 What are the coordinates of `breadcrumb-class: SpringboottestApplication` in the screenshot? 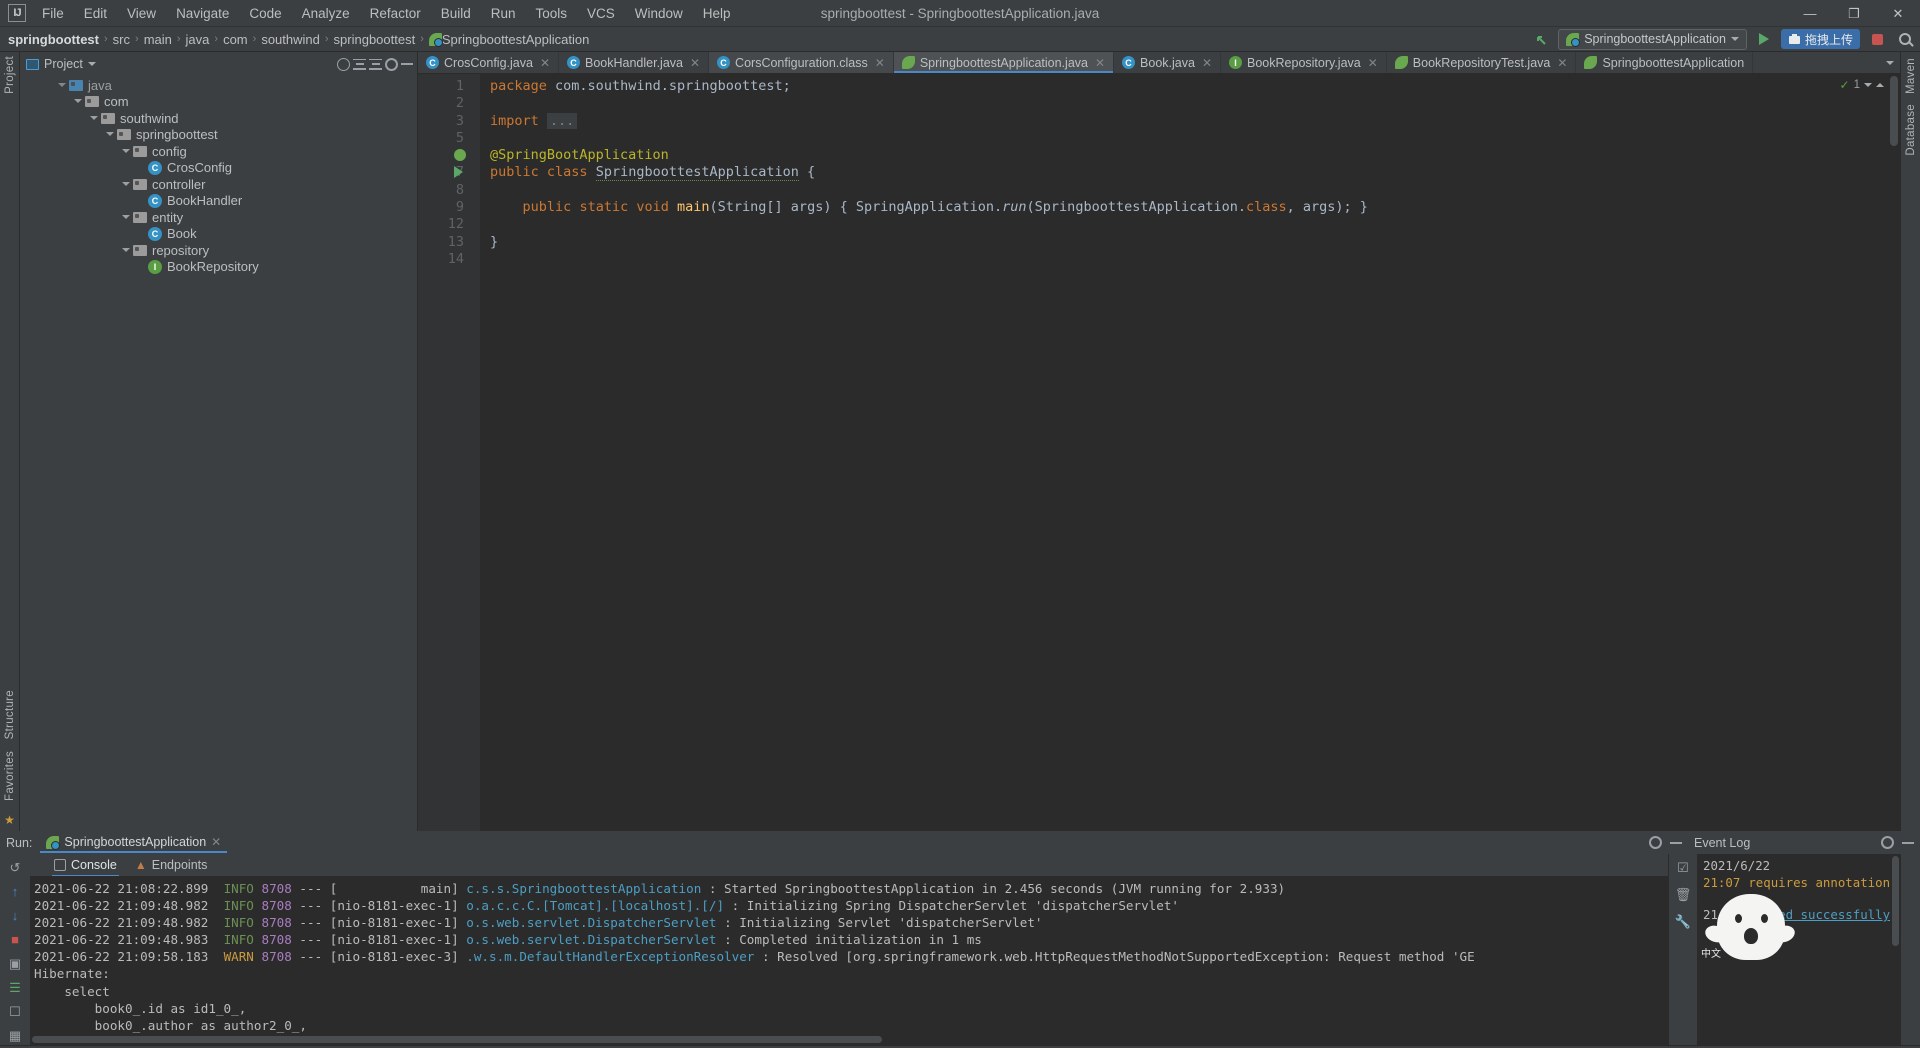 It's located at (508, 39).